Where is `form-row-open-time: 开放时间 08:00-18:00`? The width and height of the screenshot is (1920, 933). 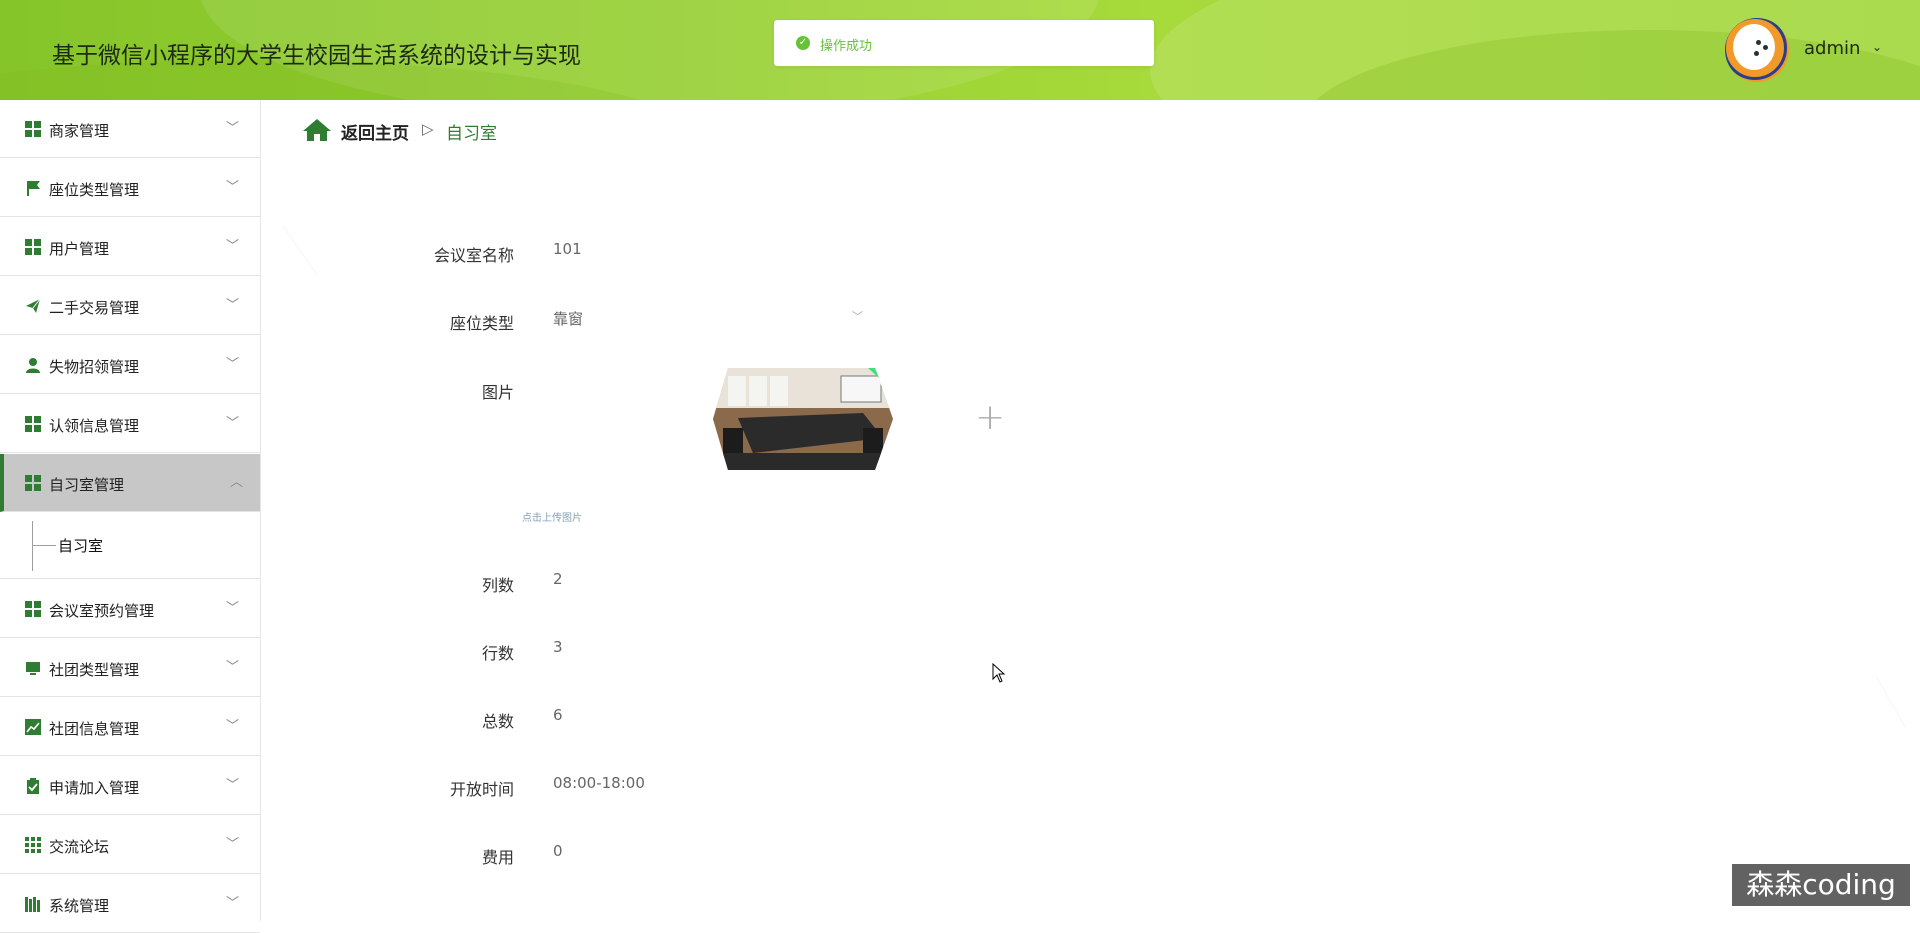 form-row-open-time: 开放时间 08:00-18:00 is located at coordinates (730, 787).